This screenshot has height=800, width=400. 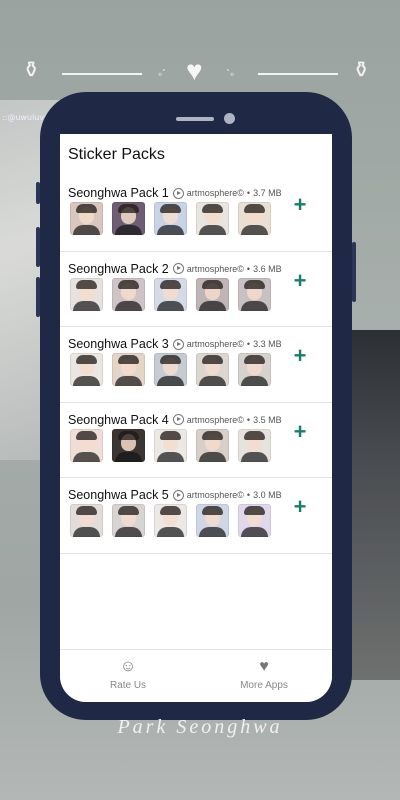 What do you see at coordinates (267, 419) in the screenshot?
I see `pack-size: 3.5 MB` at bounding box center [267, 419].